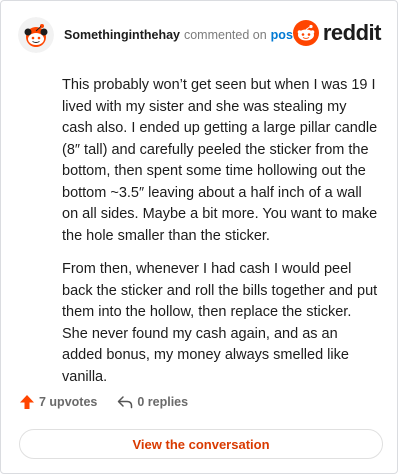 This screenshot has width=400, height=476. I want to click on upvote-button: 7 upvotes, so click(58, 402).